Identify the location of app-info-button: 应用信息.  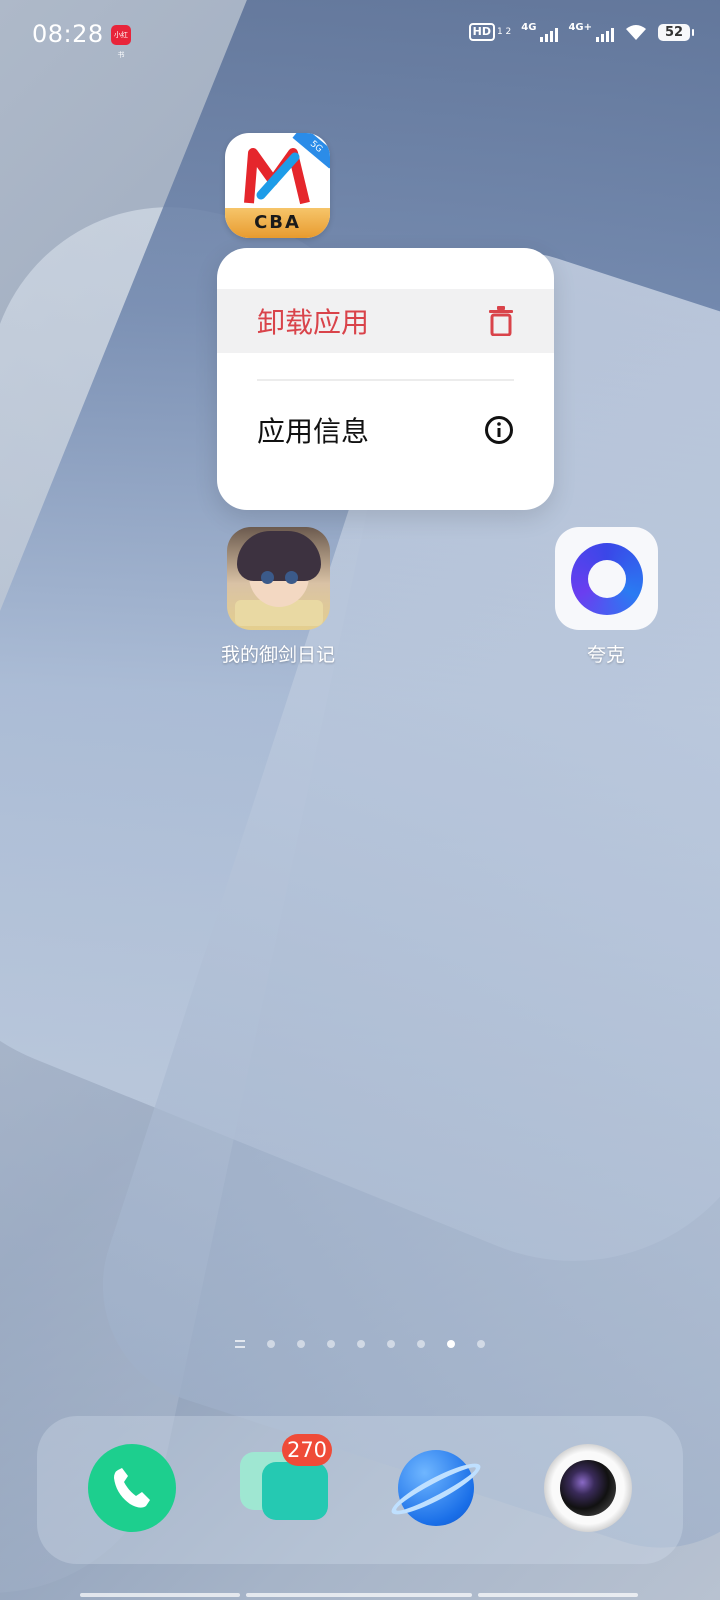
(385, 430).